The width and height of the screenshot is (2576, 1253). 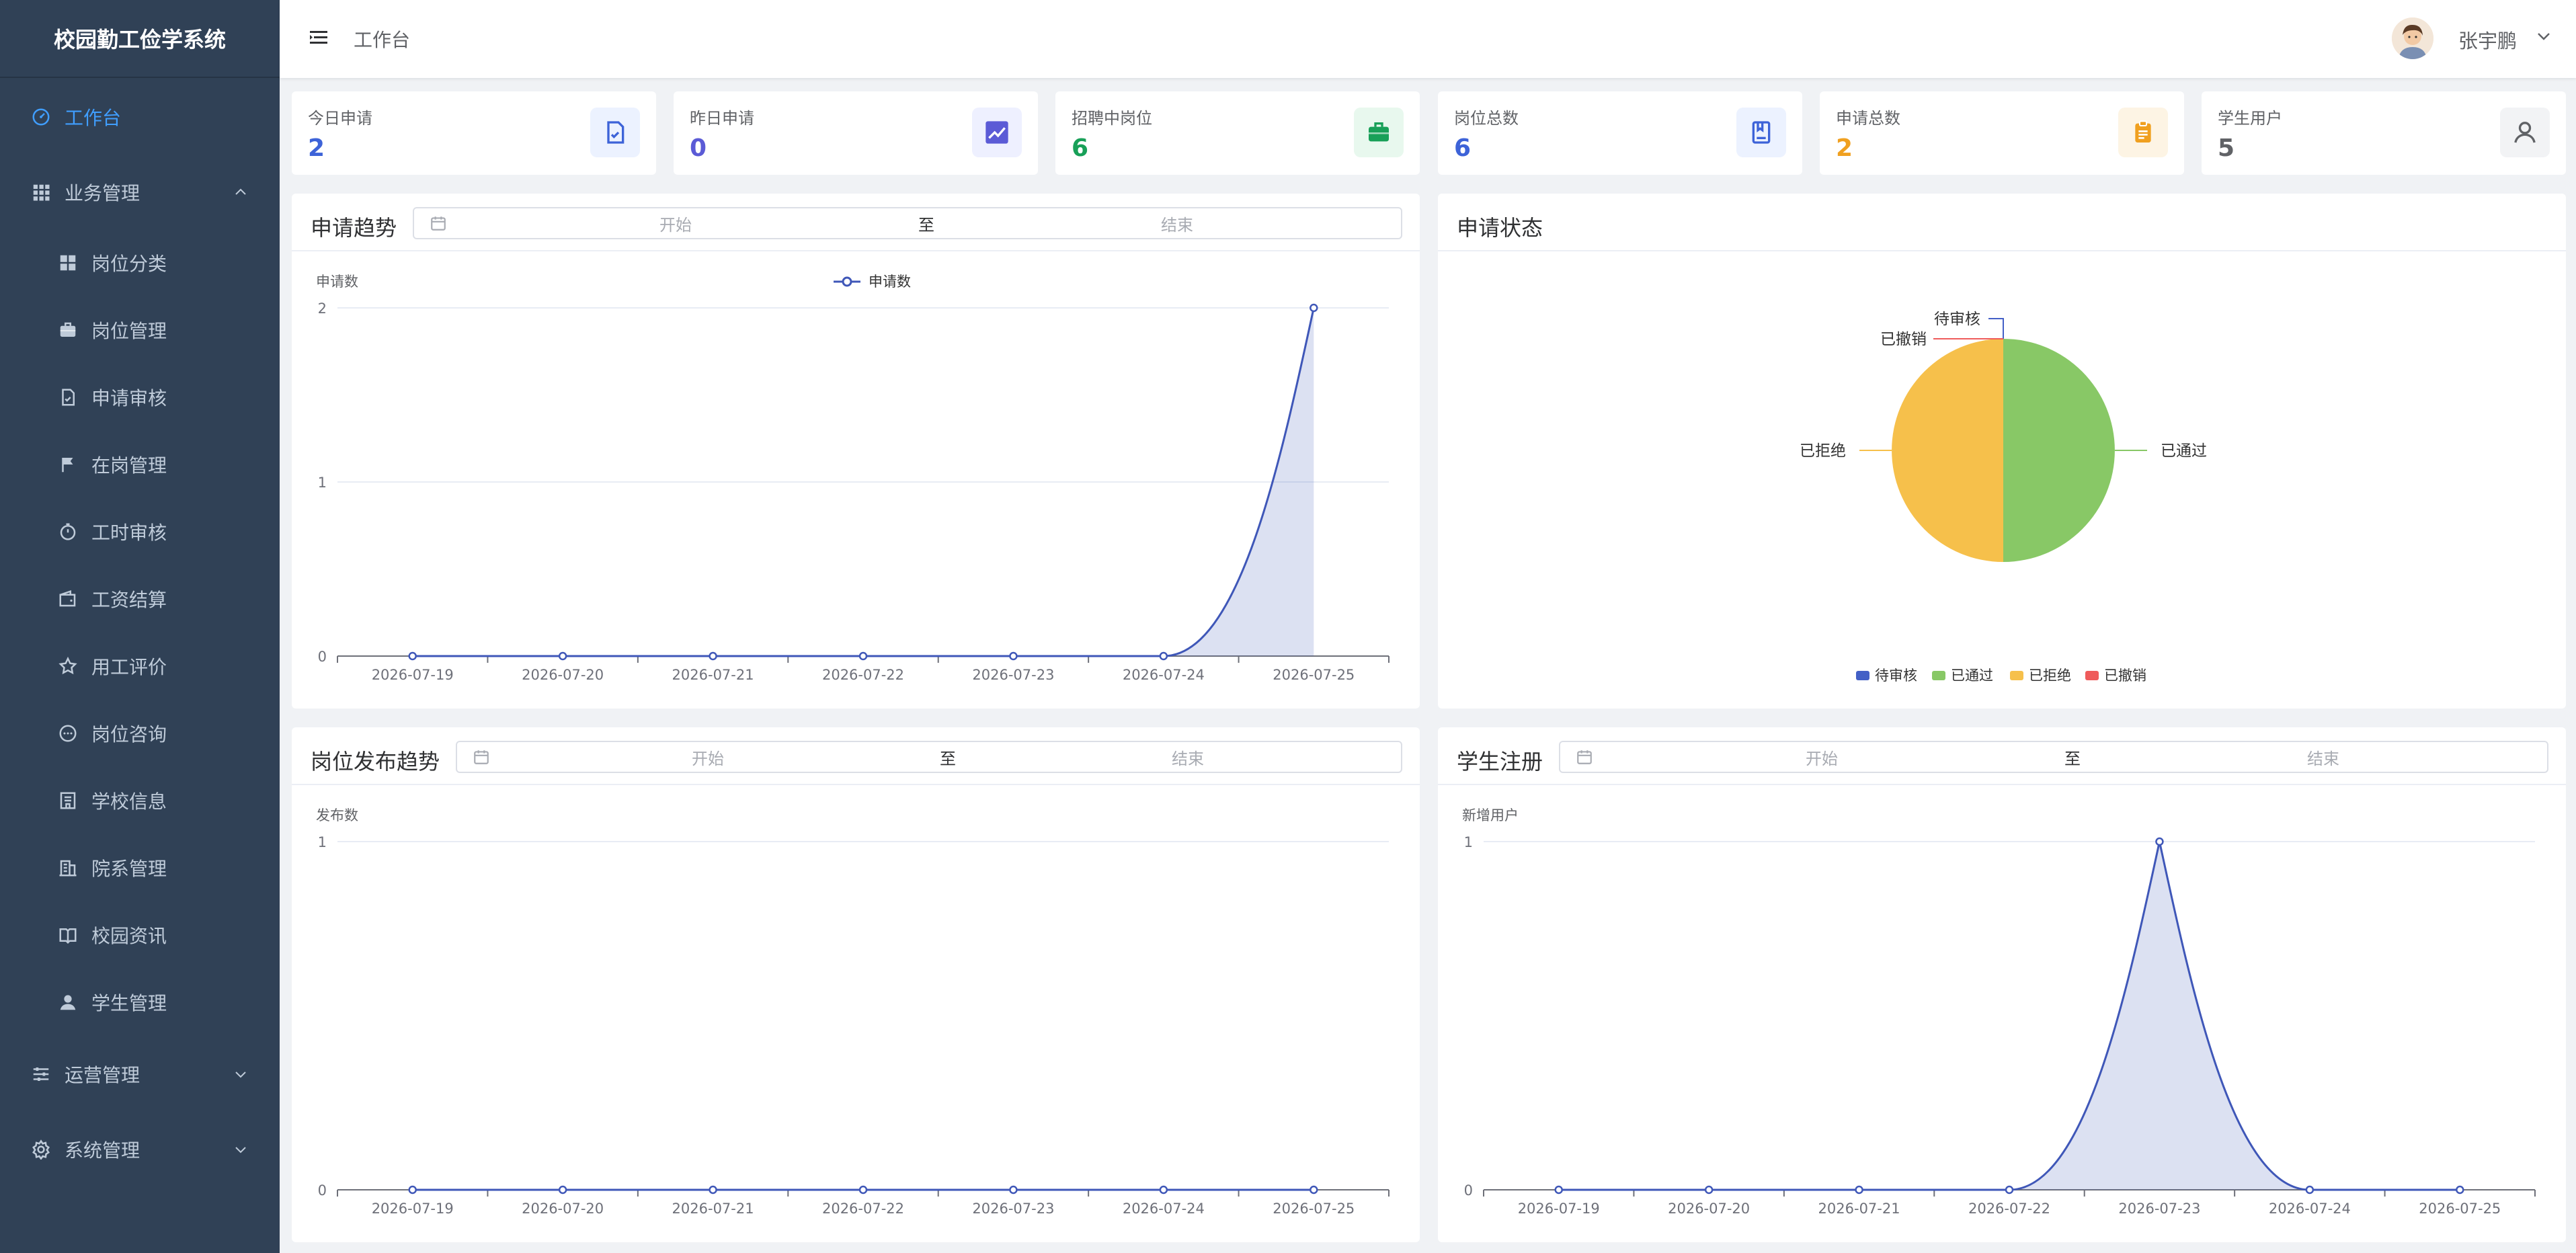 I want to click on stat-card: 昨日申请 0, so click(x=856, y=133).